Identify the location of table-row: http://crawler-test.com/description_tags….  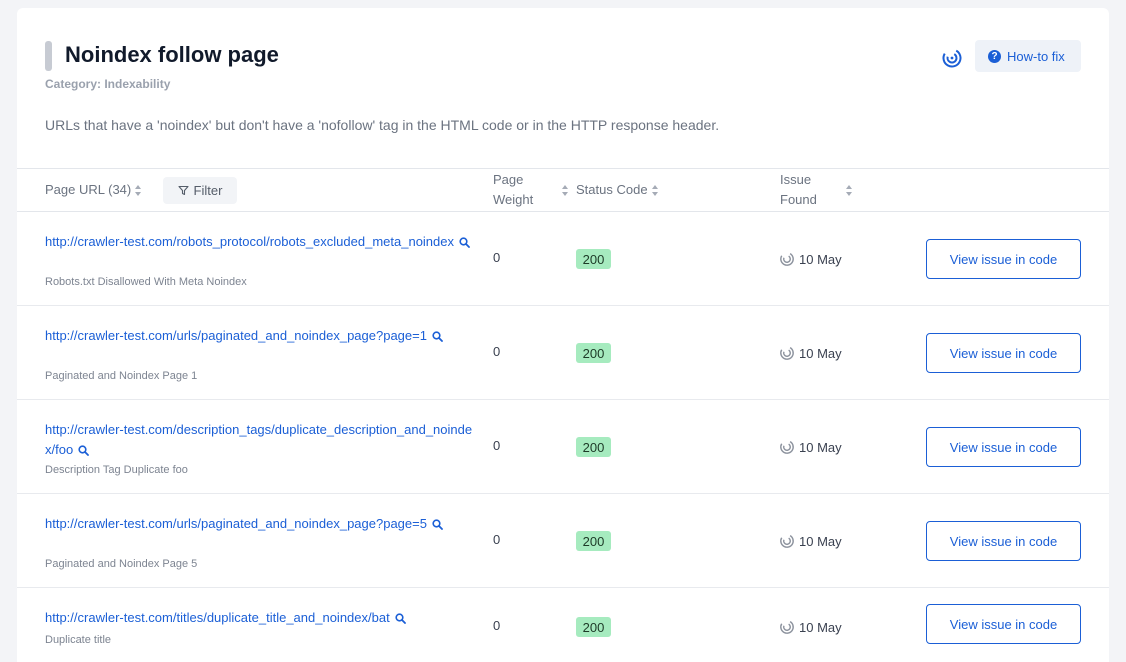
(563, 447).